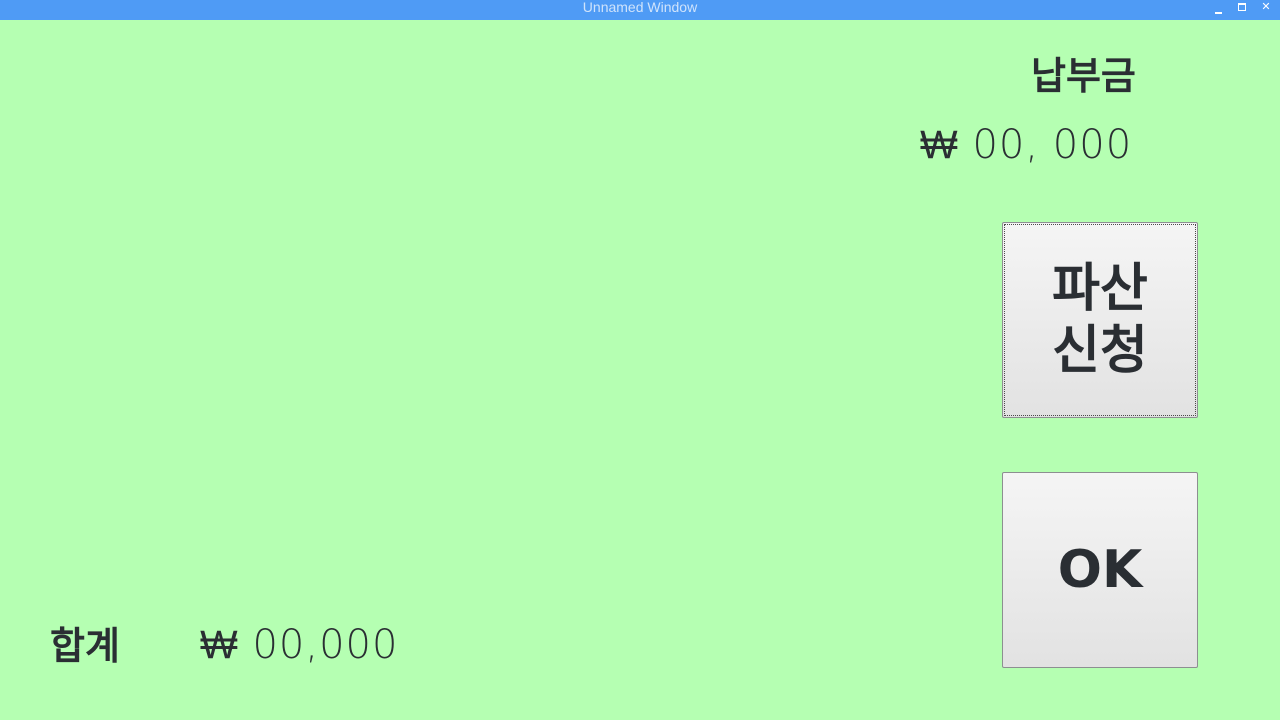 This screenshot has height=720, width=1280. Describe the element at coordinates (85, 646) in the screenshot. I see `total-label: 합계` at that location.